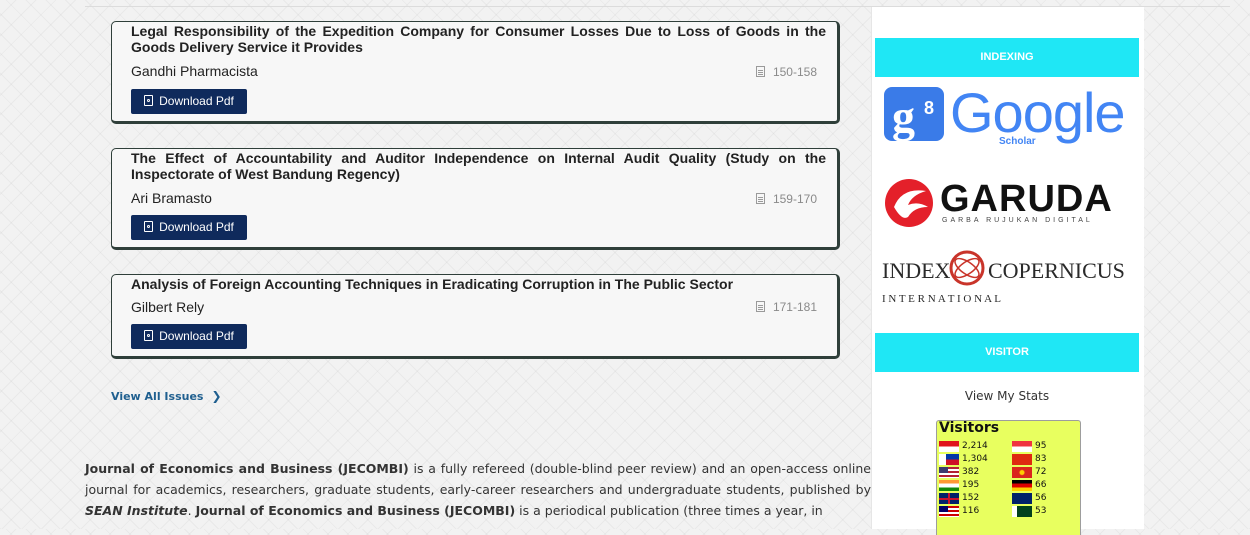 Image resolution: width=1250 pixels, height=535 pixels. What do you see at coordinates (794, 307) in the screenshot?
I see `pages-label: 171-181` at bounding box center [794, 307].